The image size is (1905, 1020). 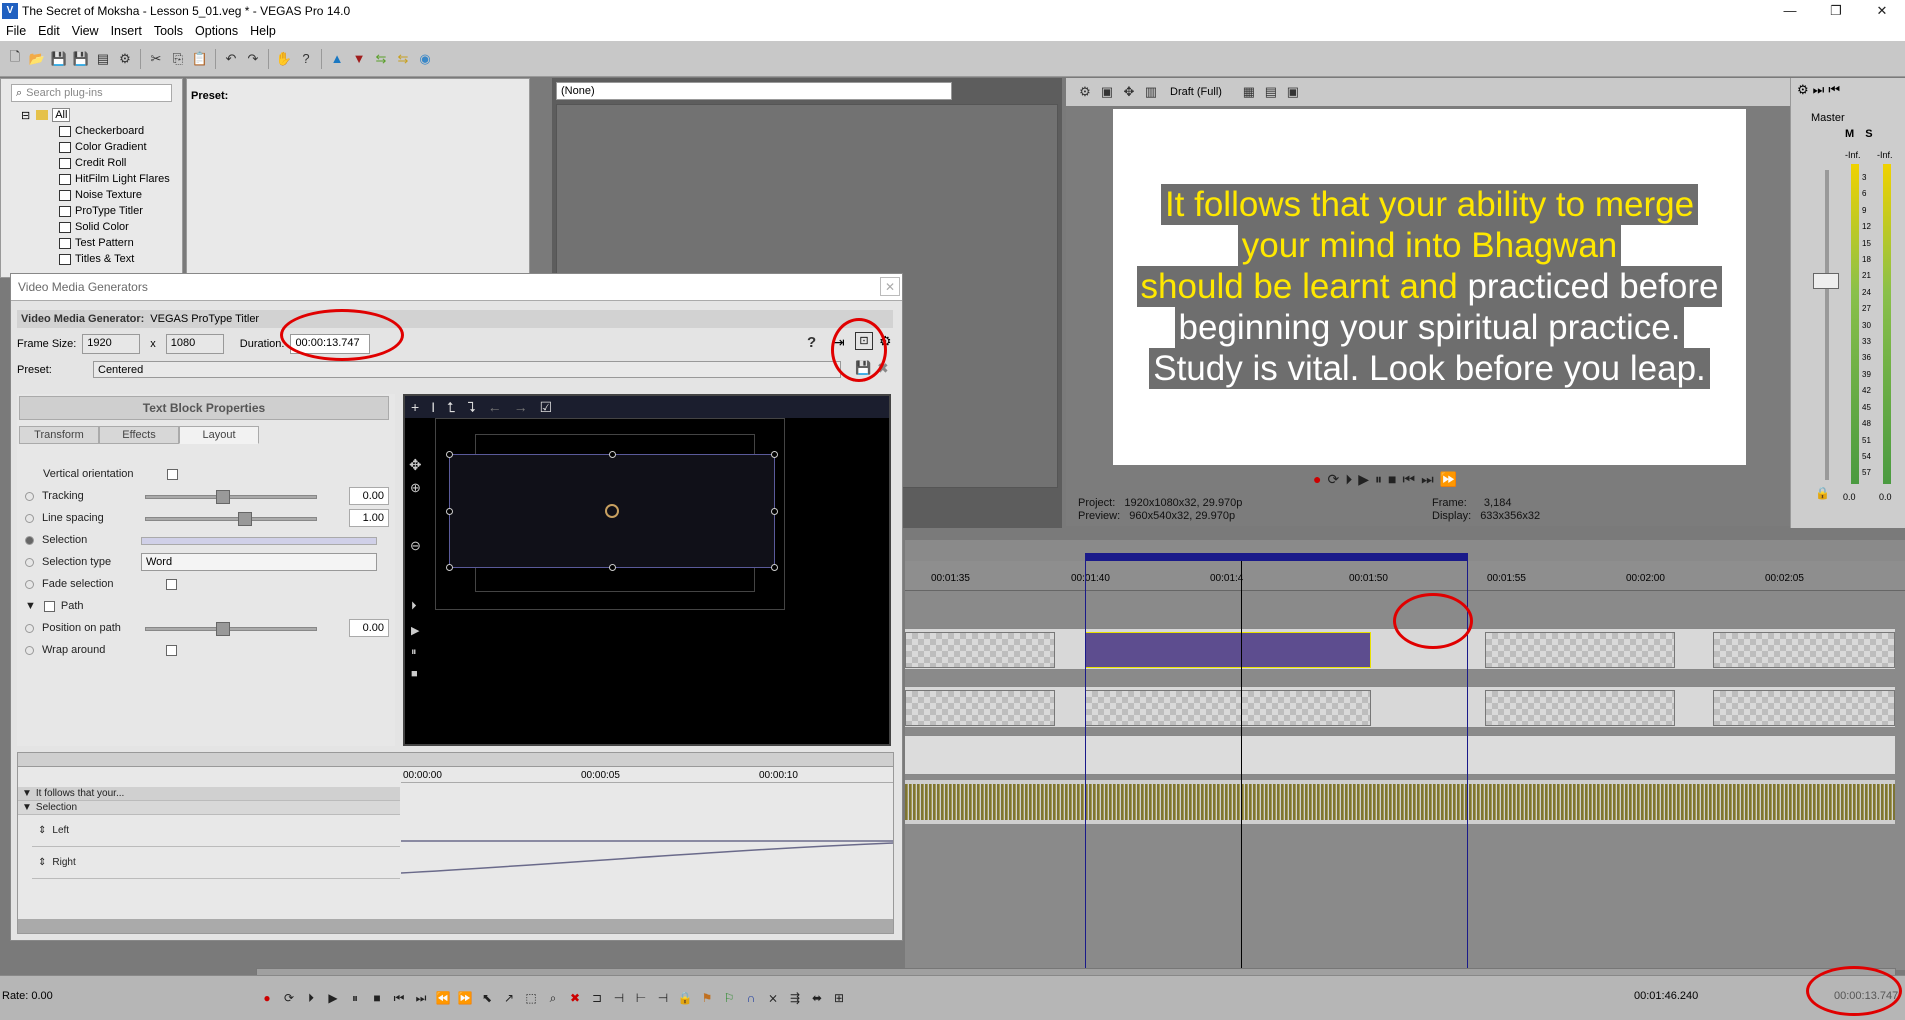 I want to click on next-icon: ⏭, so click(x=421, y=998).